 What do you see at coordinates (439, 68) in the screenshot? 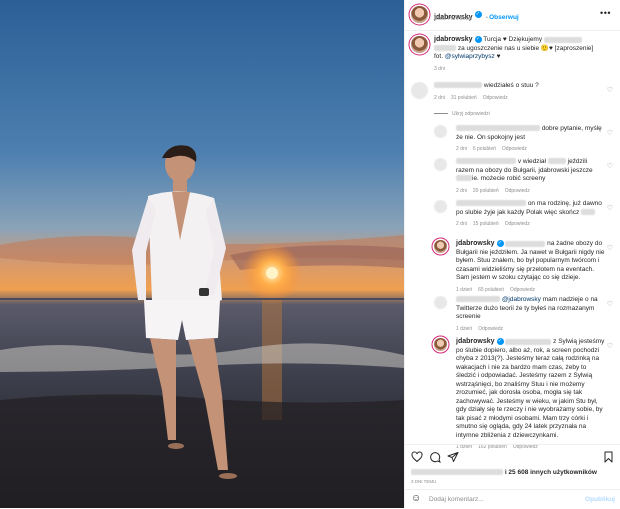
I see `caption-time: 3 dni` at bounding box center [439, 68].